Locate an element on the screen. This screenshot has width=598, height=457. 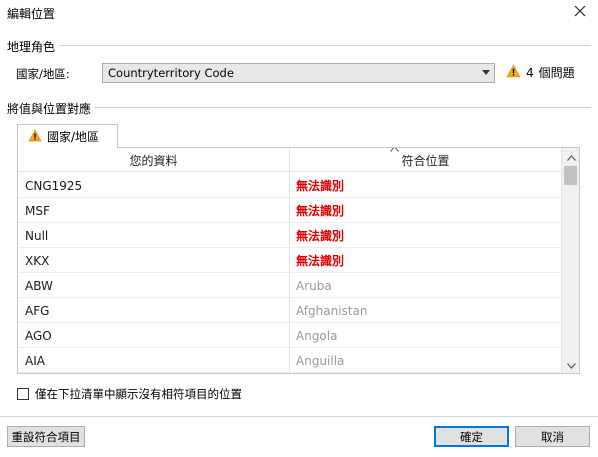
table-row: AFG Afghanistan is located at coordinates (289, 310).